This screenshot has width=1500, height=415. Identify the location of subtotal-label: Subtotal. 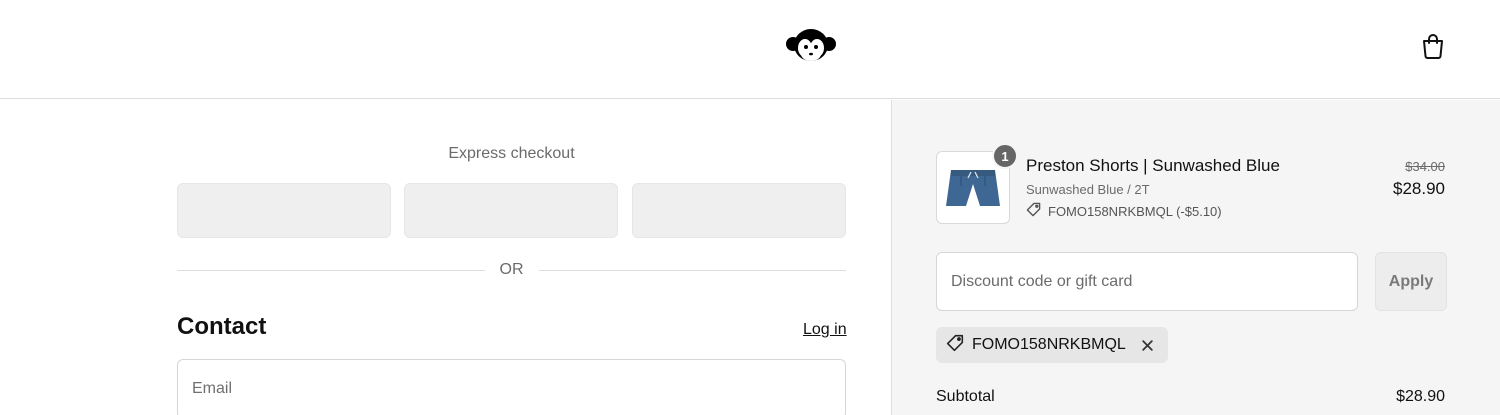
(965, 396).